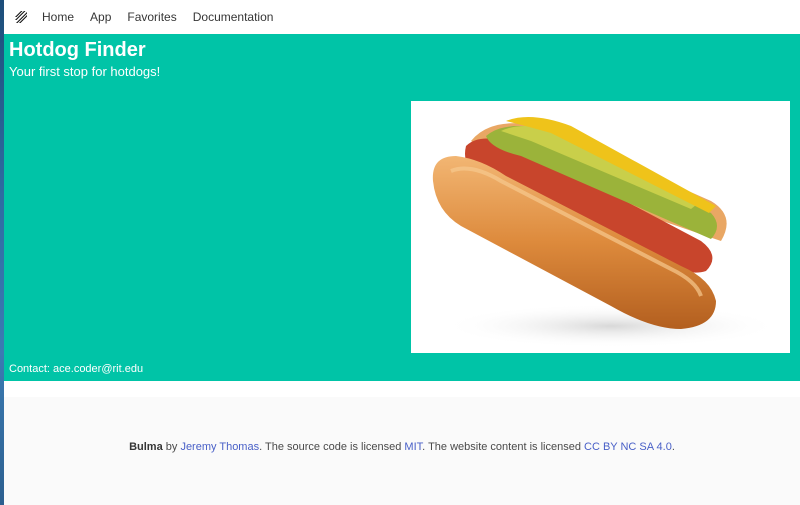 The height and width of the screenshot is (505, 800). Describe the element at coordinates (58, 17) in the screenshot. I see `nav-item-home: Home` at that location.